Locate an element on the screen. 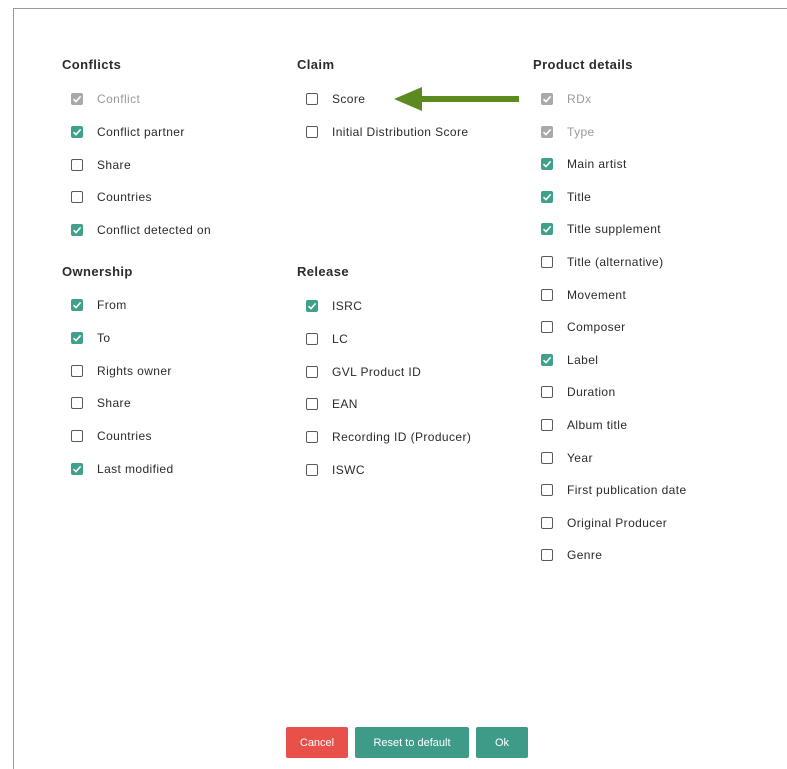 The width and height of the screenshot is (787, 769). checkbox-row-product-details-label: Label is located at coordinates (569, 360).